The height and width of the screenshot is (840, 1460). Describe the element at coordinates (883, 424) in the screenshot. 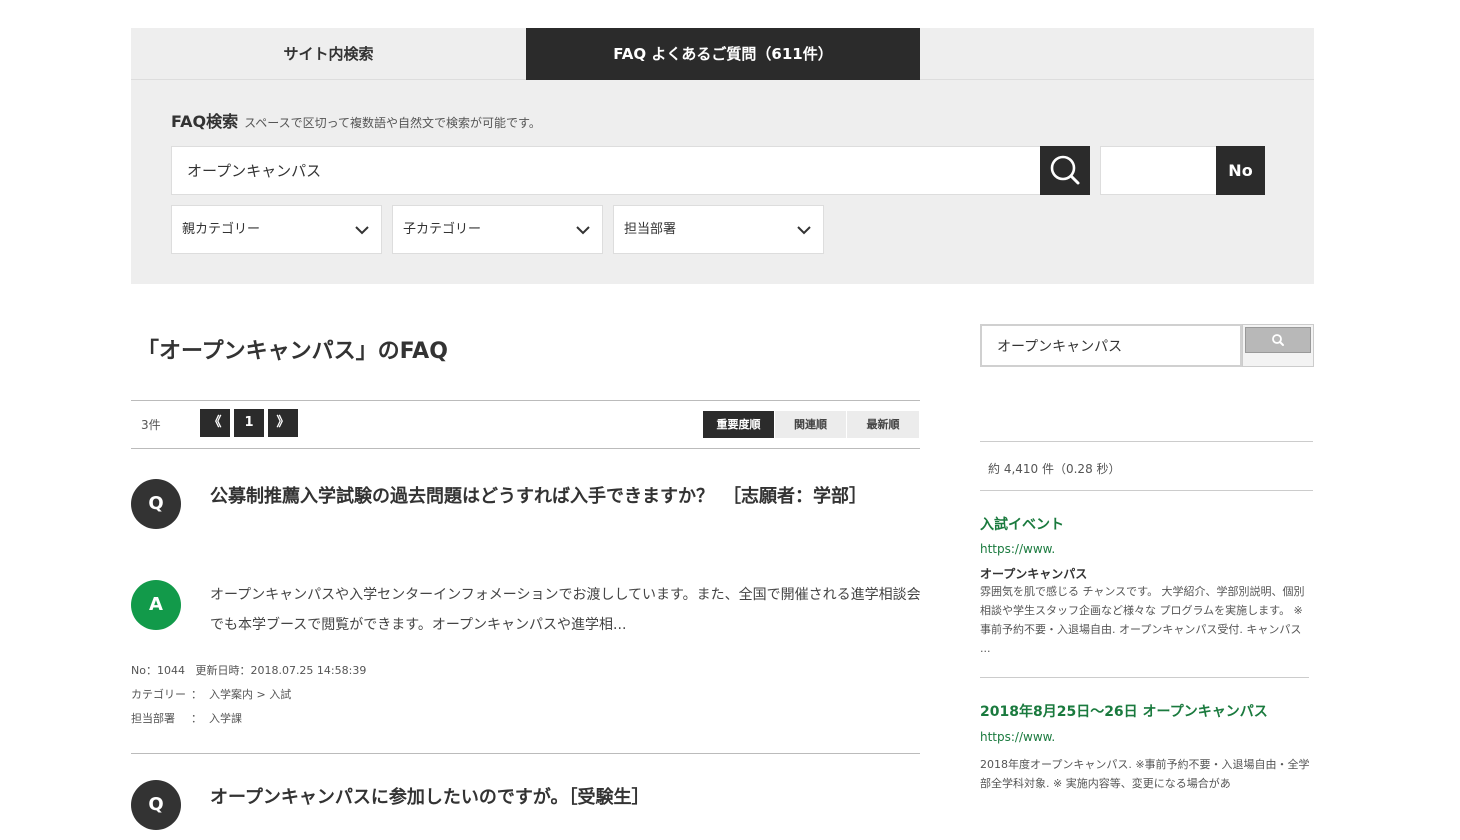

I see `sort-newest: 最新順` at that location.